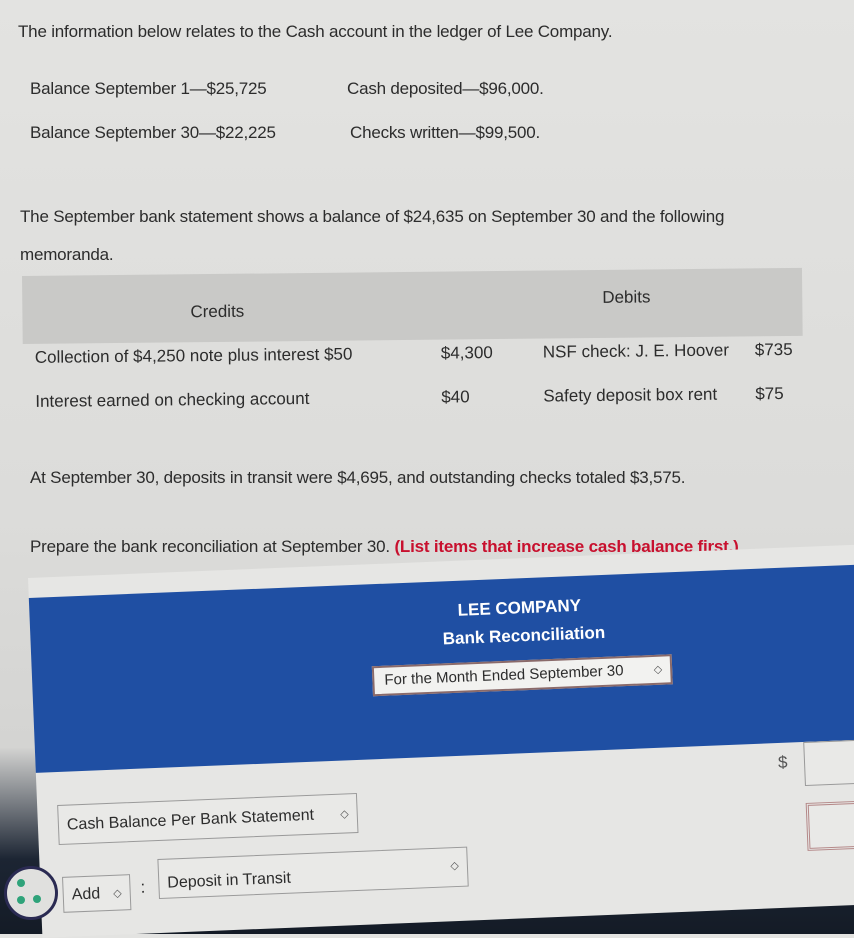 The width and height of the screenshot is (854, 938). I want to click on item-select: Deposit in Transit ◇, so click(313, 873).